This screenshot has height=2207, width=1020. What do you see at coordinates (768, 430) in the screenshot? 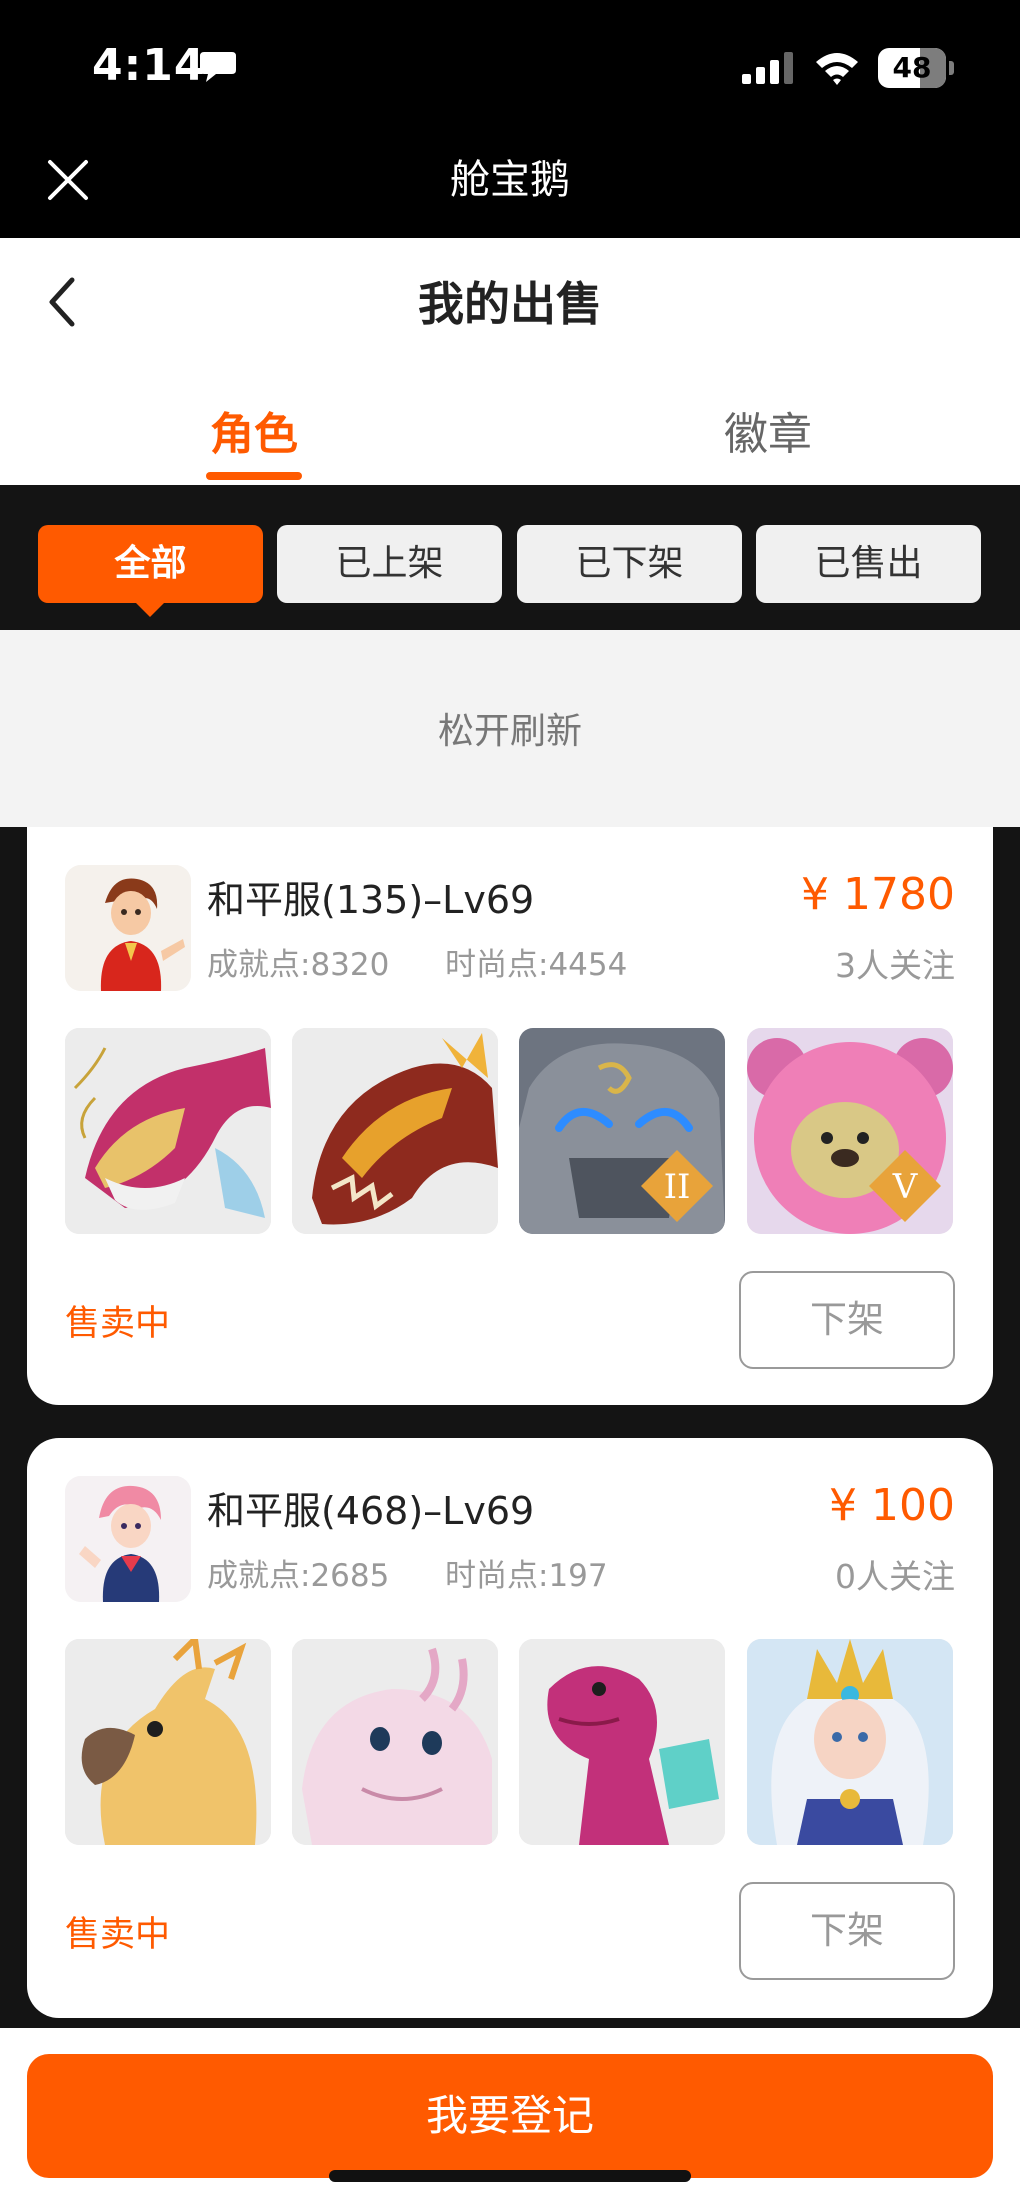
I see `tab-badge: 徽章` at bounding box center [768, 430].